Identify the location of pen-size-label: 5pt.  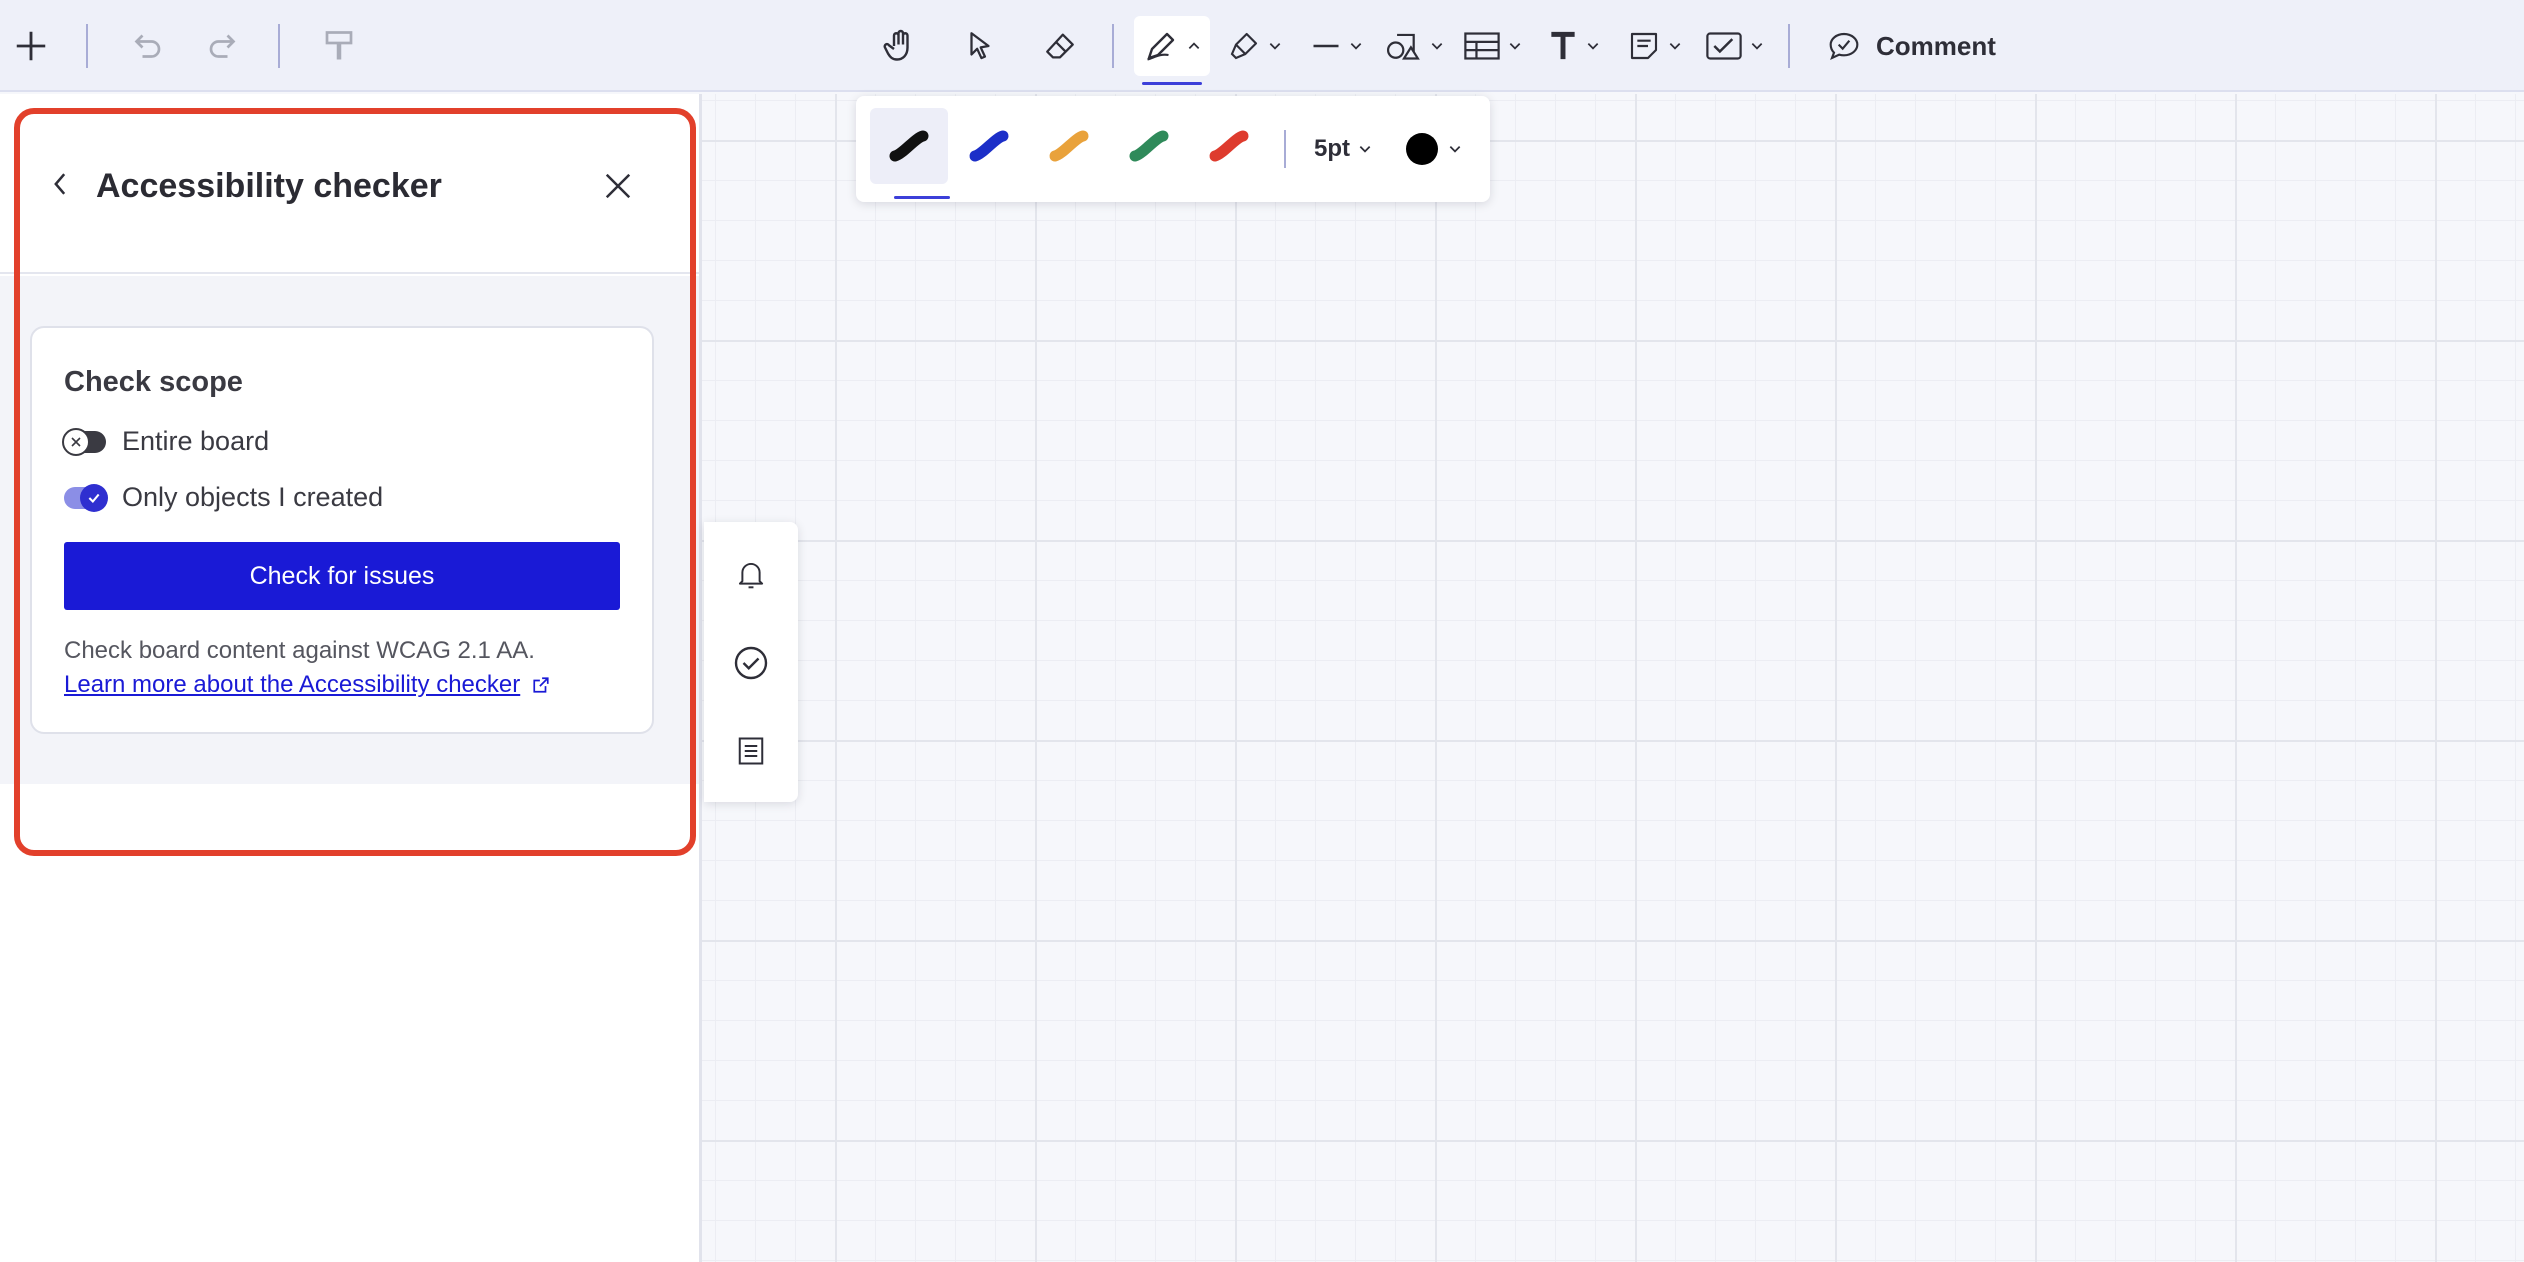
(1332, 148).